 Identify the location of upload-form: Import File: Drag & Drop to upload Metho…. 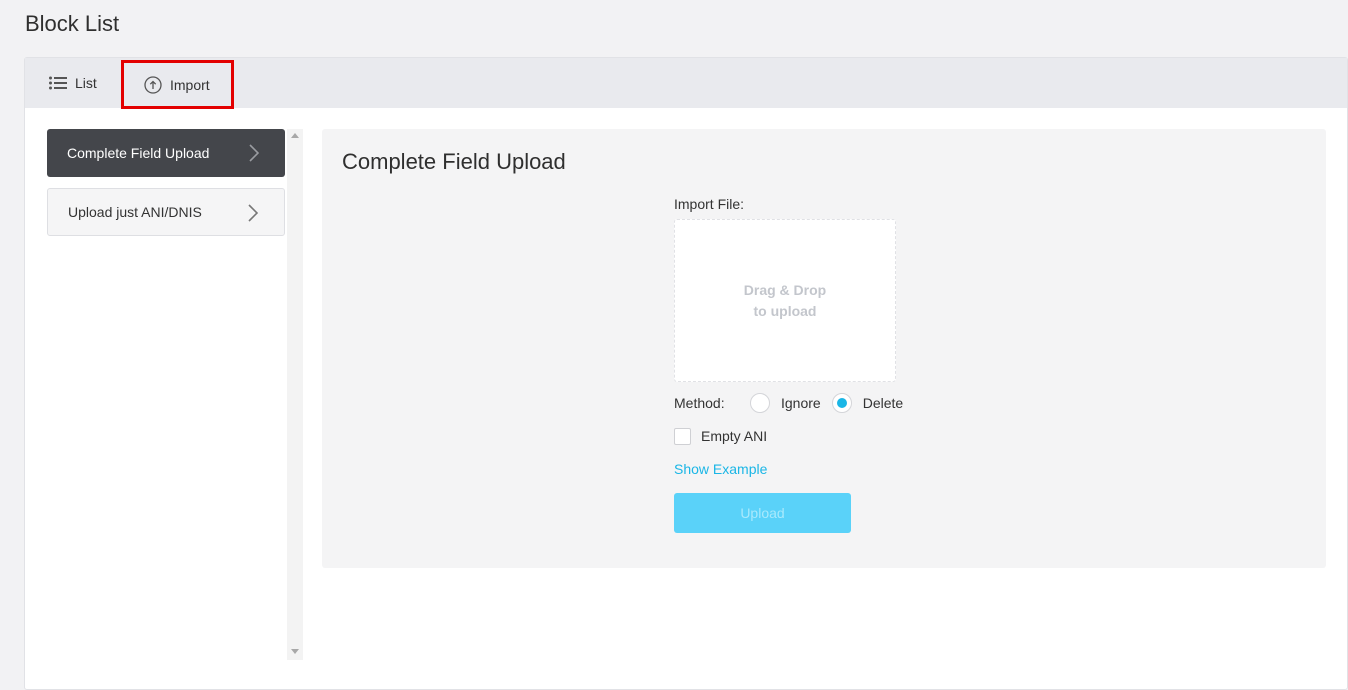
(874, 364).